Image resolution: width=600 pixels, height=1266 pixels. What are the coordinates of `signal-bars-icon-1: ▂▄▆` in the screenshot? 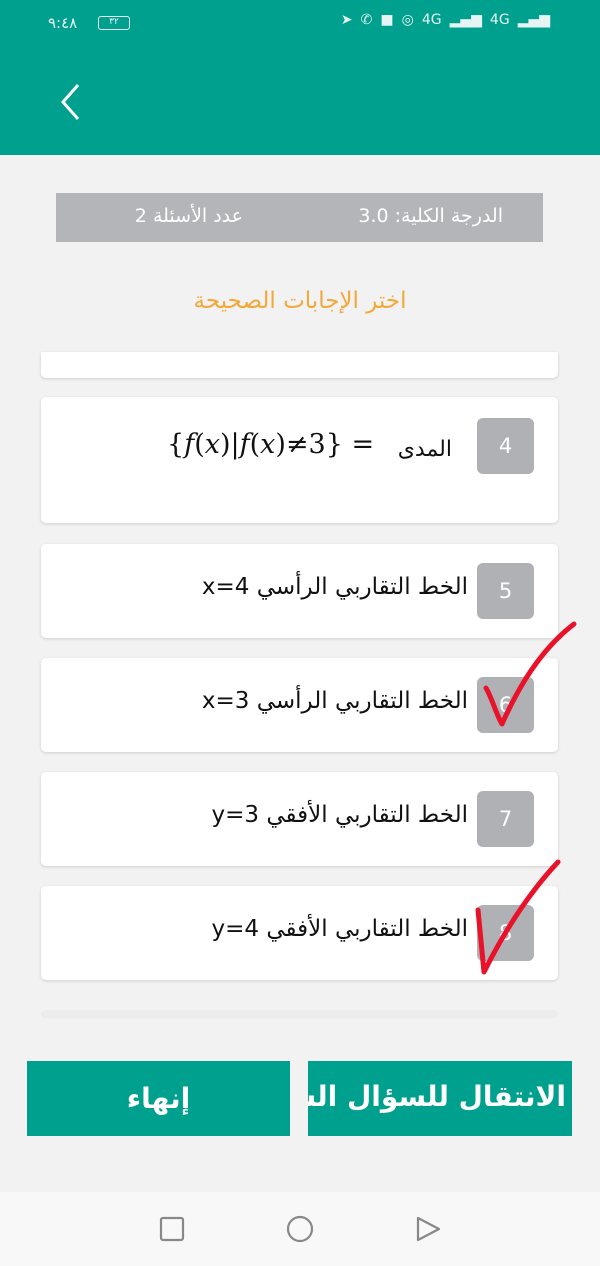 It's located at (465, 20).